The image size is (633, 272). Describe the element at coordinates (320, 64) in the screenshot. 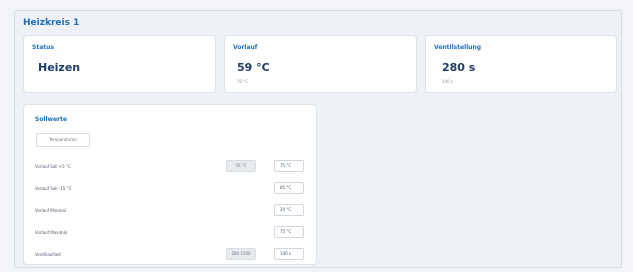

I see `vorlauf-card: Vorlauf 59 °C 70 °C` at that location.